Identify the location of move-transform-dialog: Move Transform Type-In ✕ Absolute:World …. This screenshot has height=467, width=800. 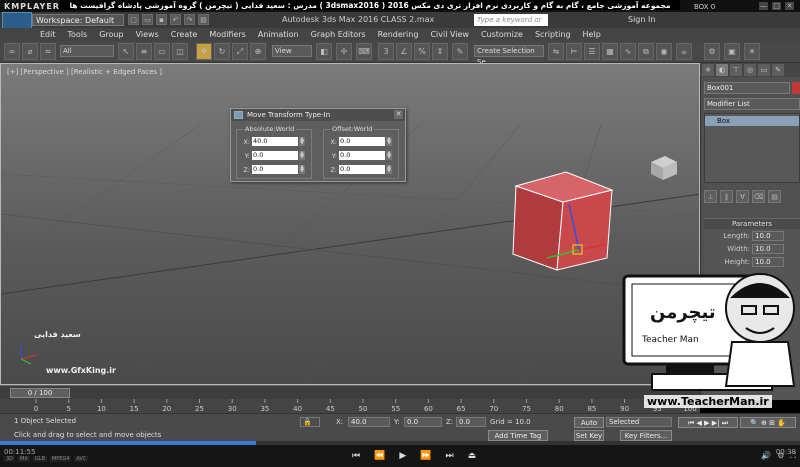
(318, 145).